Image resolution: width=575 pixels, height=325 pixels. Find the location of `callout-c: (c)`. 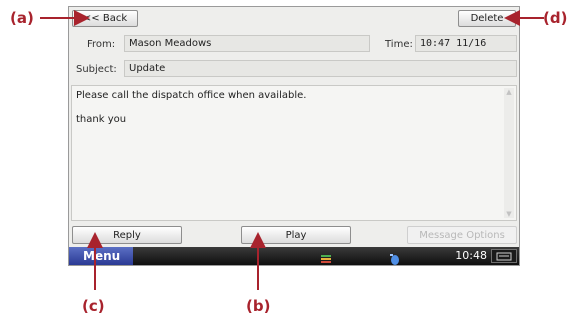

callout-c: (c) is located at coordinates (93, 306).